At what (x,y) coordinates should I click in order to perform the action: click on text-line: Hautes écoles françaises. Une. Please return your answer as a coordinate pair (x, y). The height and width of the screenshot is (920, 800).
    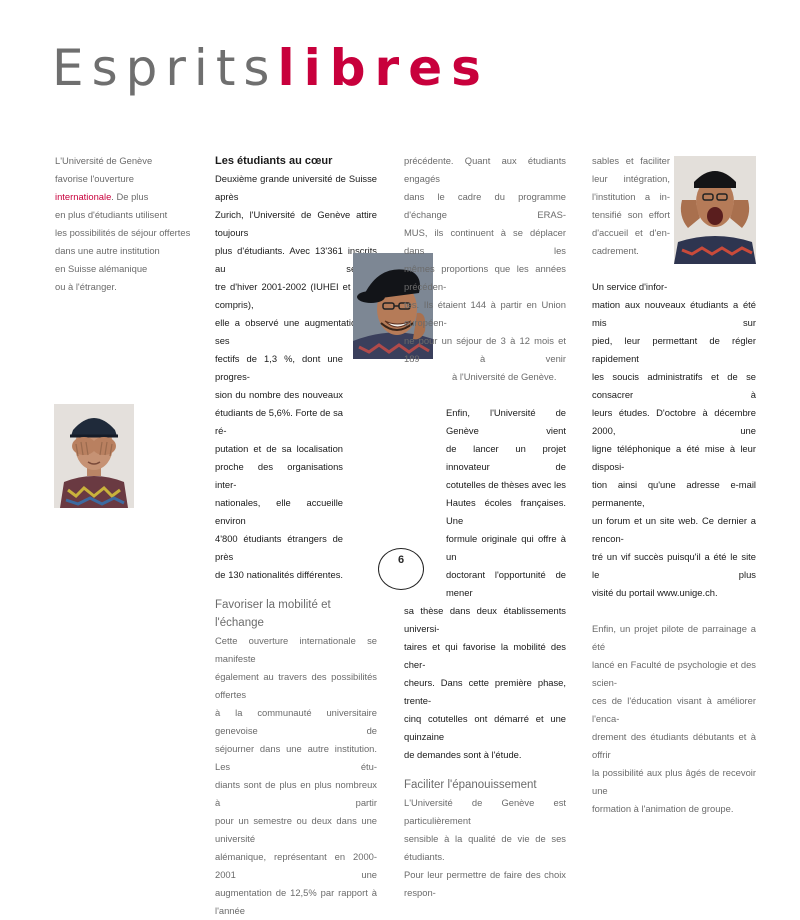
    Looking at the image, I should click on (506, 511).